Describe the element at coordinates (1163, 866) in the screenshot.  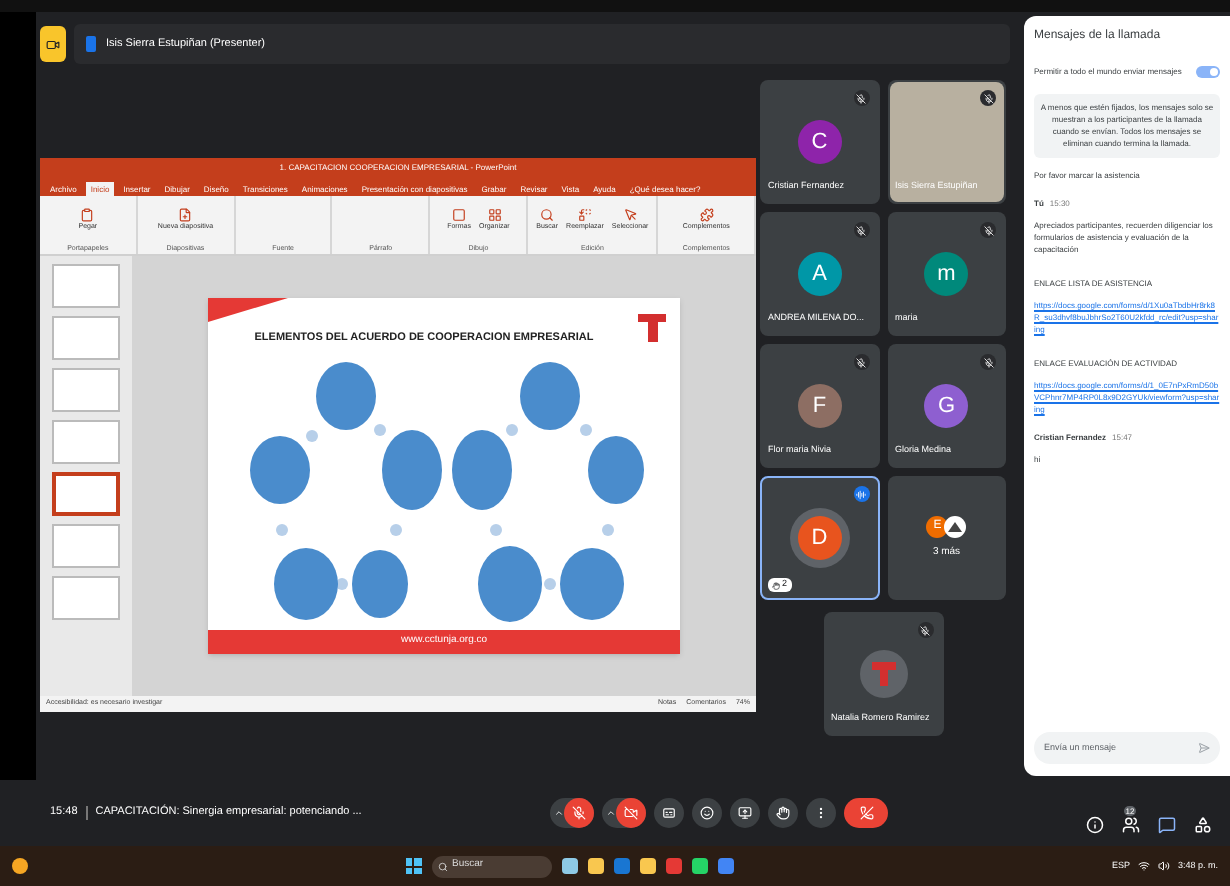
I see `volume-icon` at that location.